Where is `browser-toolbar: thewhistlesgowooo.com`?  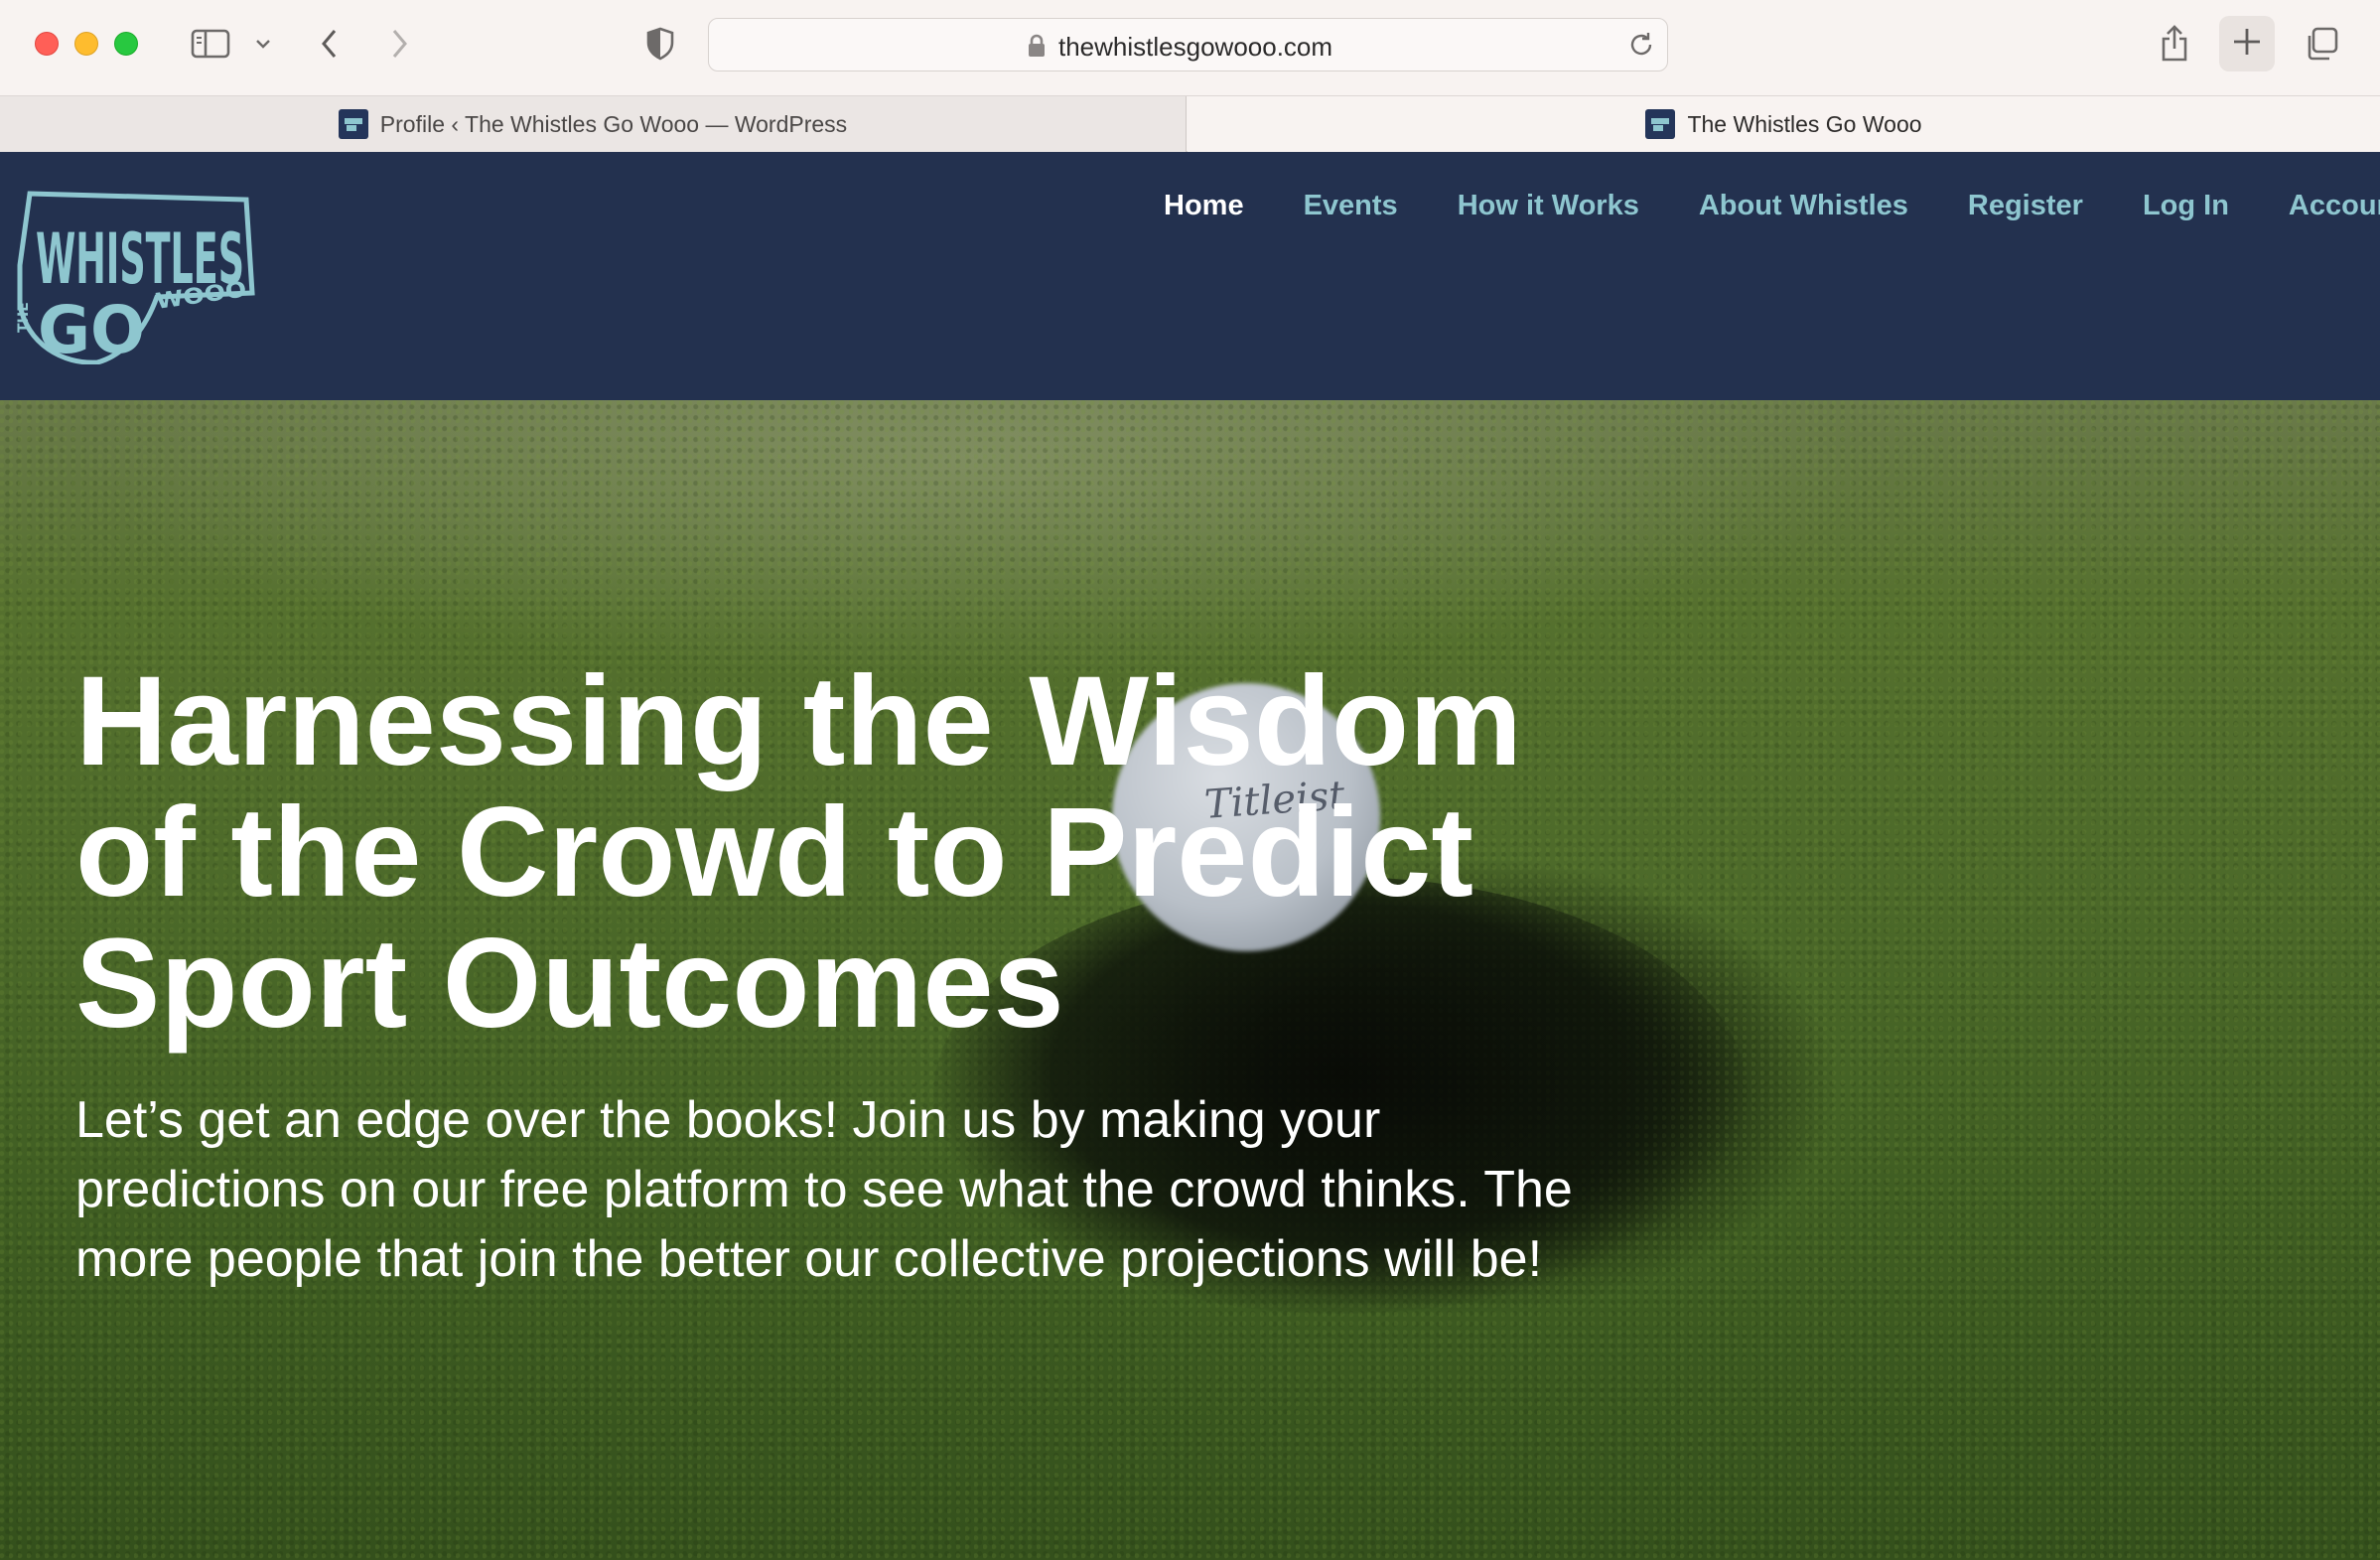 browser-toolbar: thewhistlesgowooo.com is located at coordinates (1190, 48).